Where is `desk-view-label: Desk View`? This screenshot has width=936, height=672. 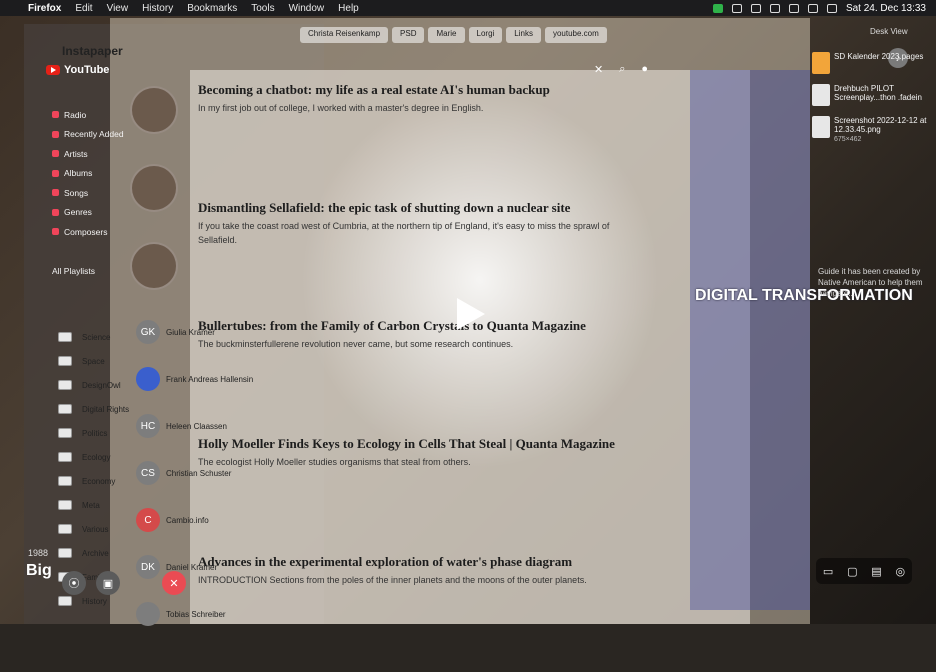
desk-view-label: Desk View is located at coordinates (889, 31).